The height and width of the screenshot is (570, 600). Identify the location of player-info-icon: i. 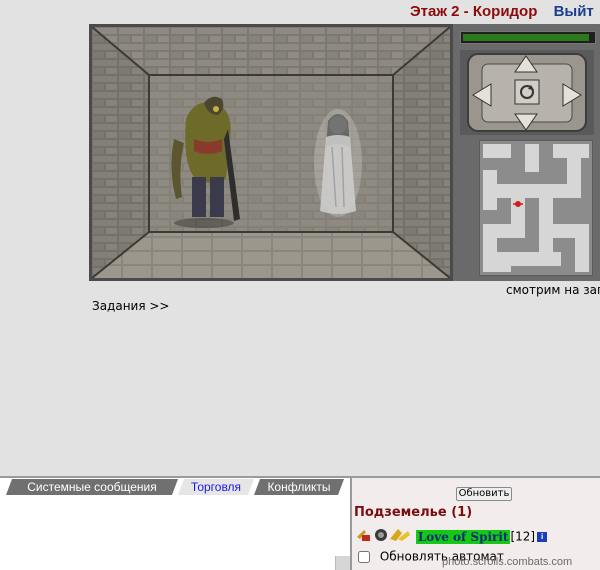
(542, 536).